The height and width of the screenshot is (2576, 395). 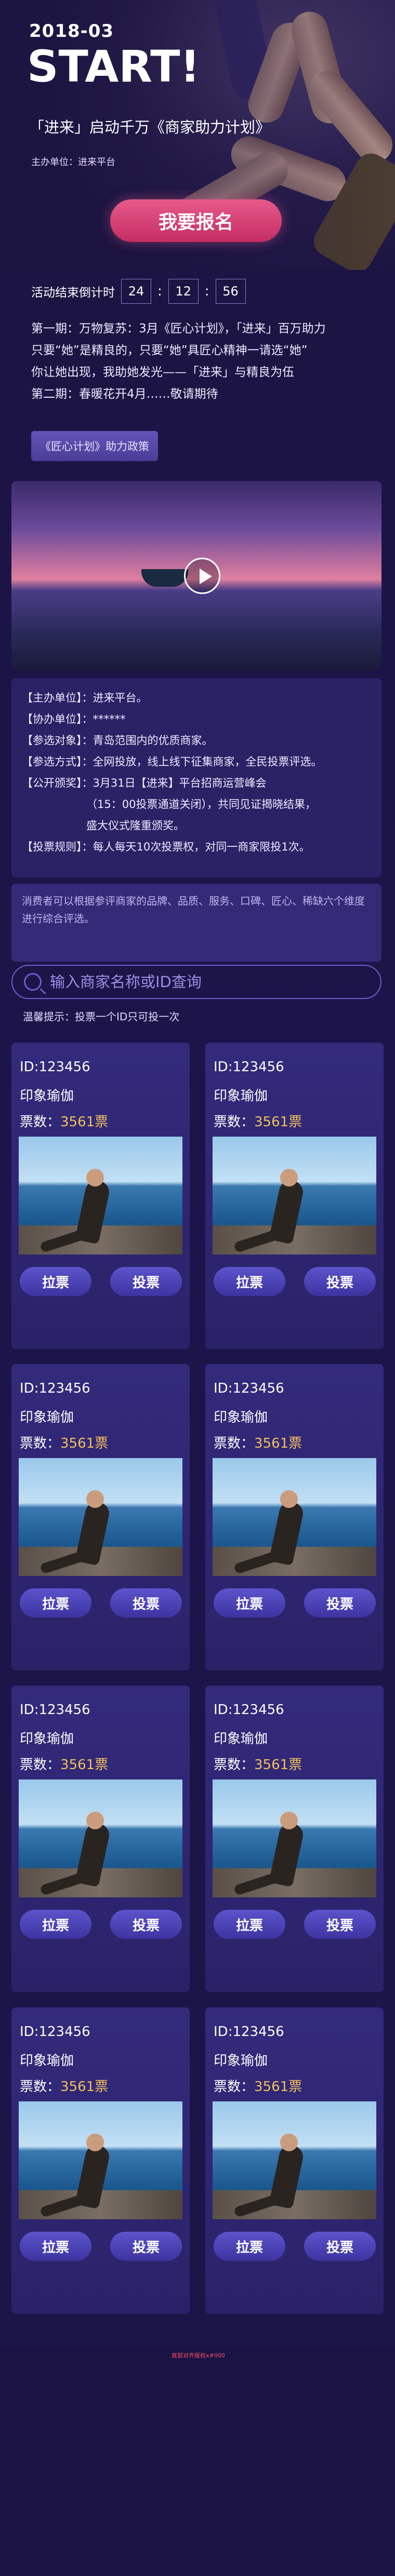 I want to click on rule-voting: 【投票规则】：每人每天10次投票权，对同一商家限投1次。, so click(x=166, y=847).